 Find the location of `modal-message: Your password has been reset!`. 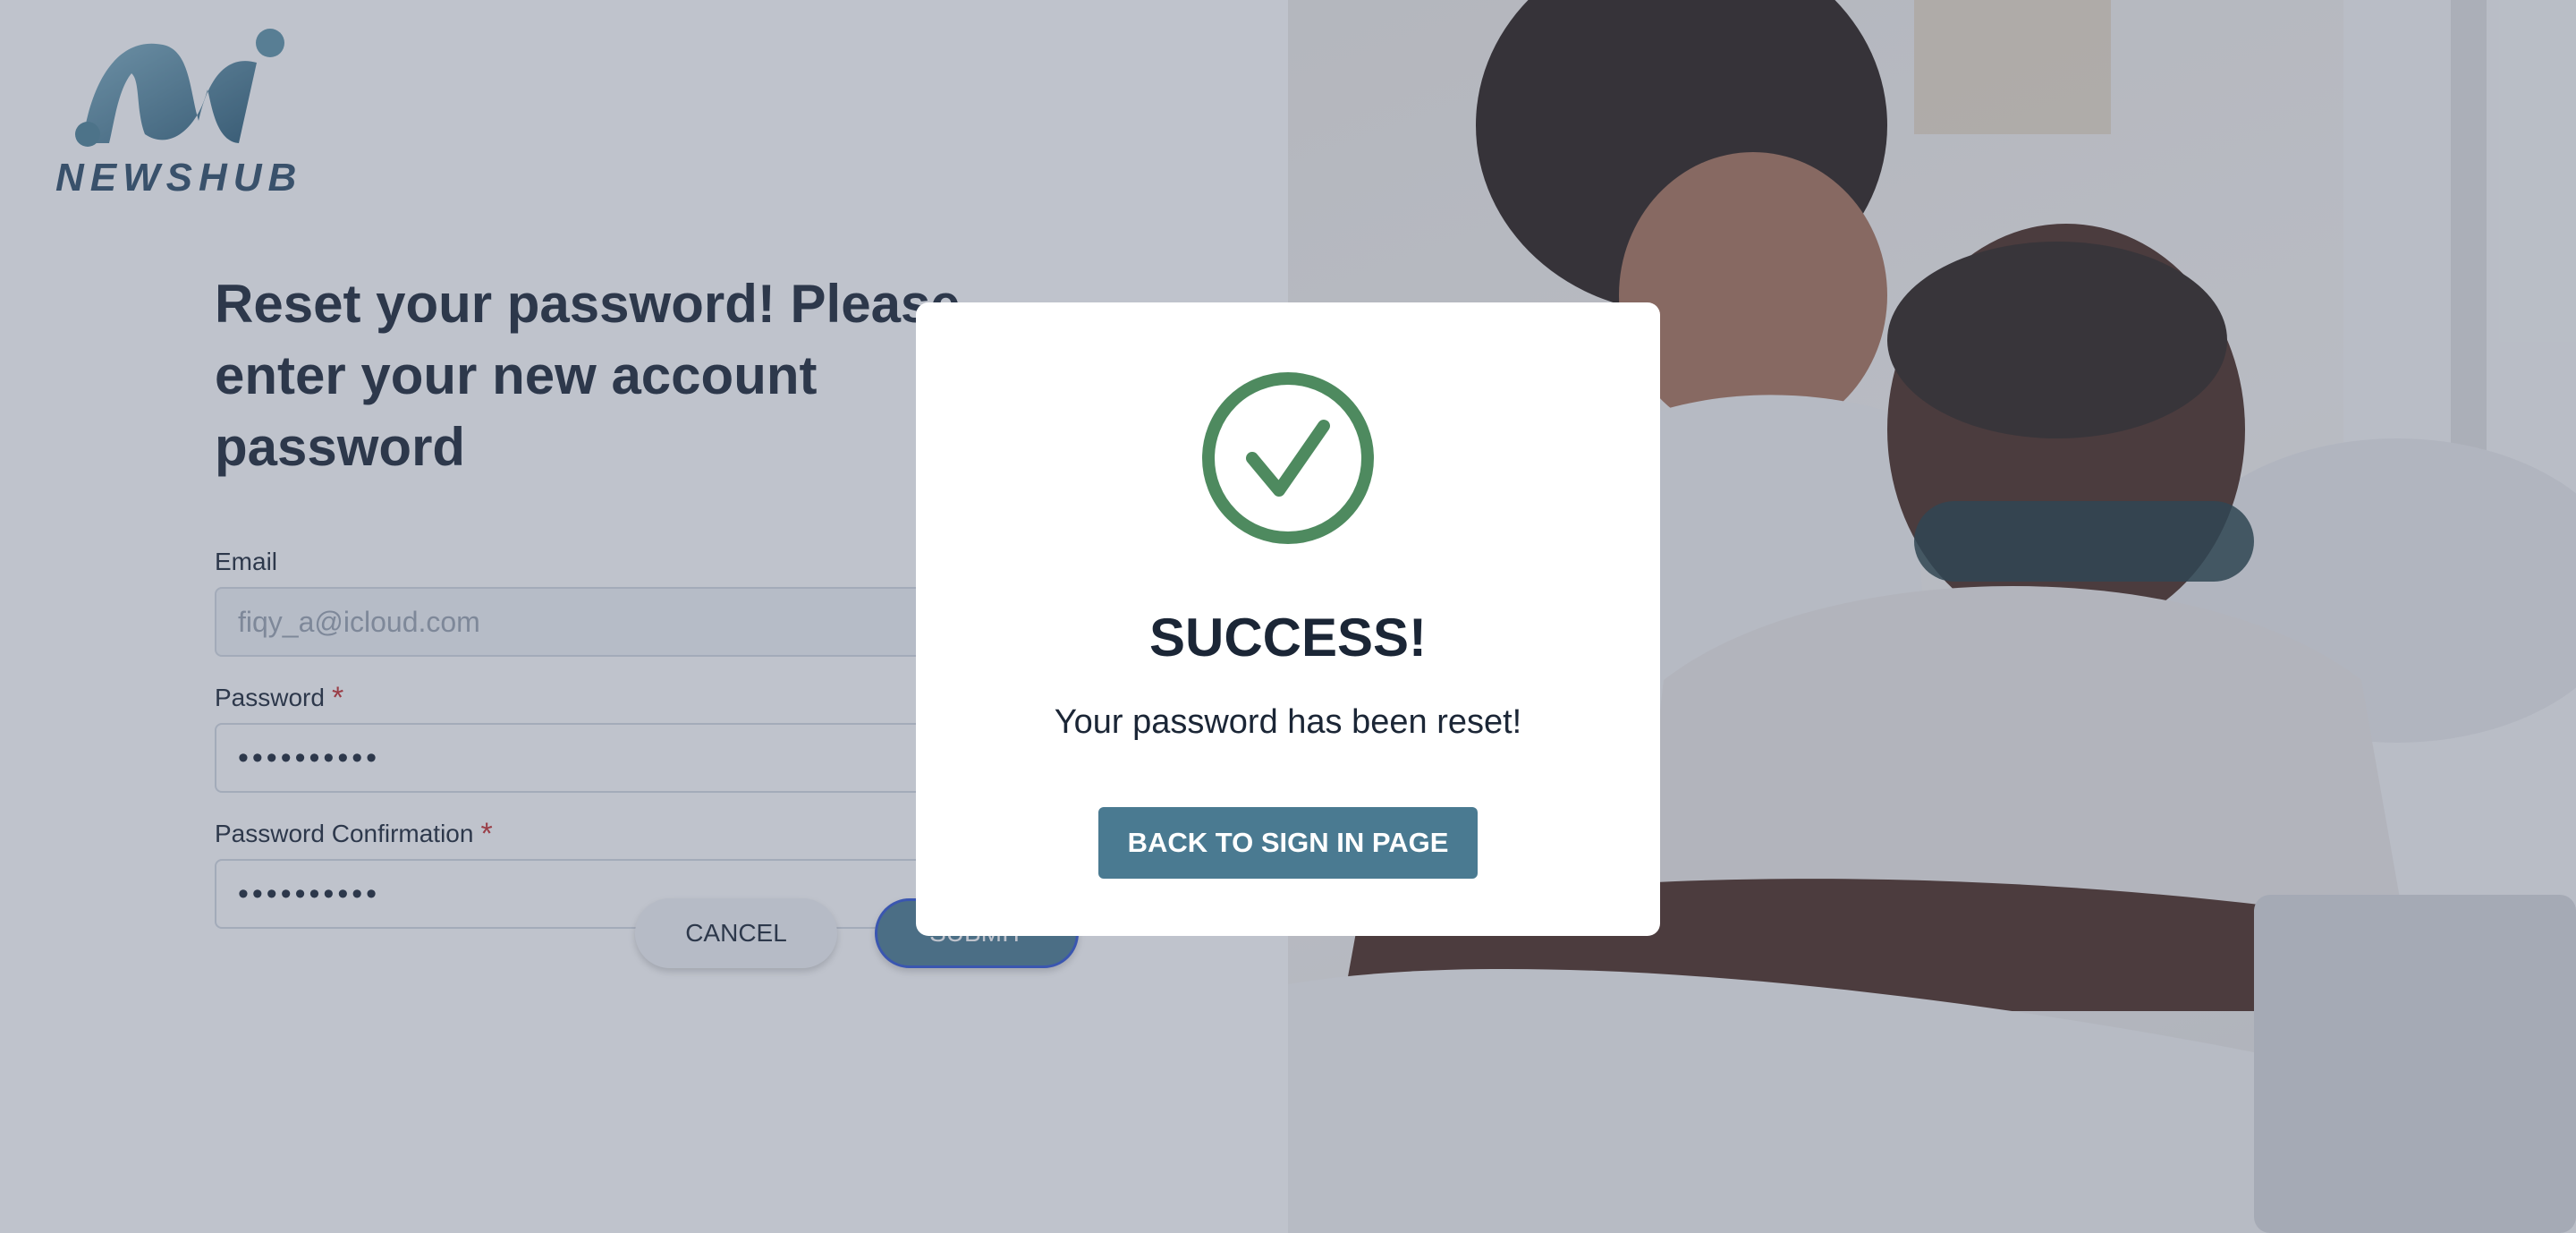

modal-message: Your password has been reset! is located at coordinates (1288, 722).